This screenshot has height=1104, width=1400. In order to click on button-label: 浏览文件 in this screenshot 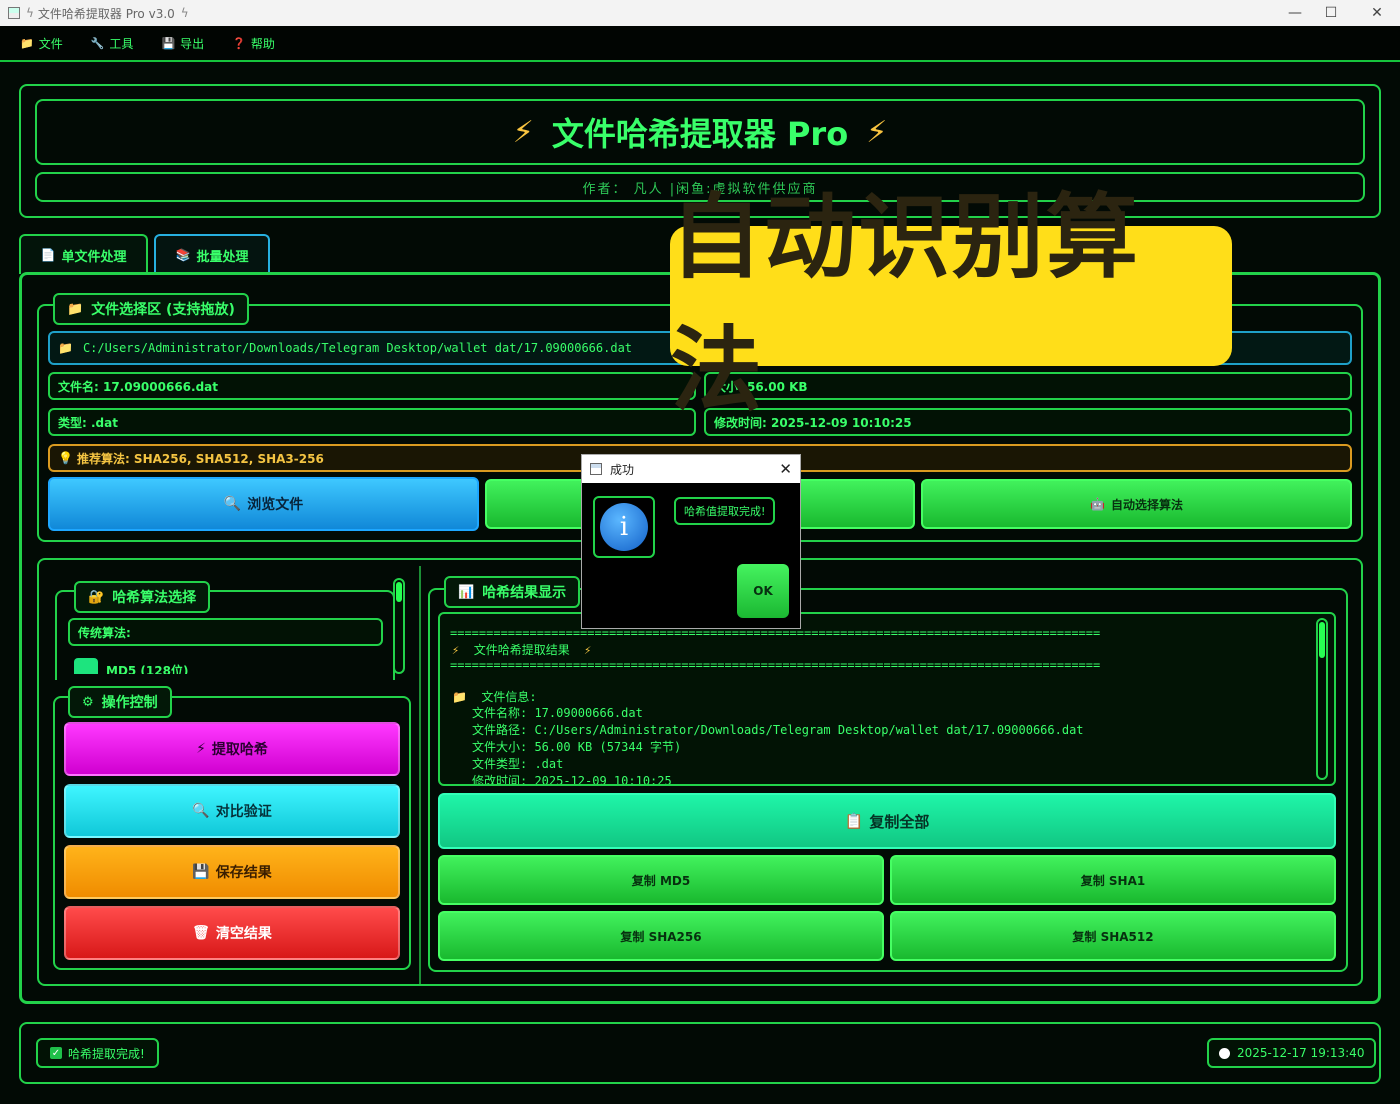, I will do `click(275, 505)`.